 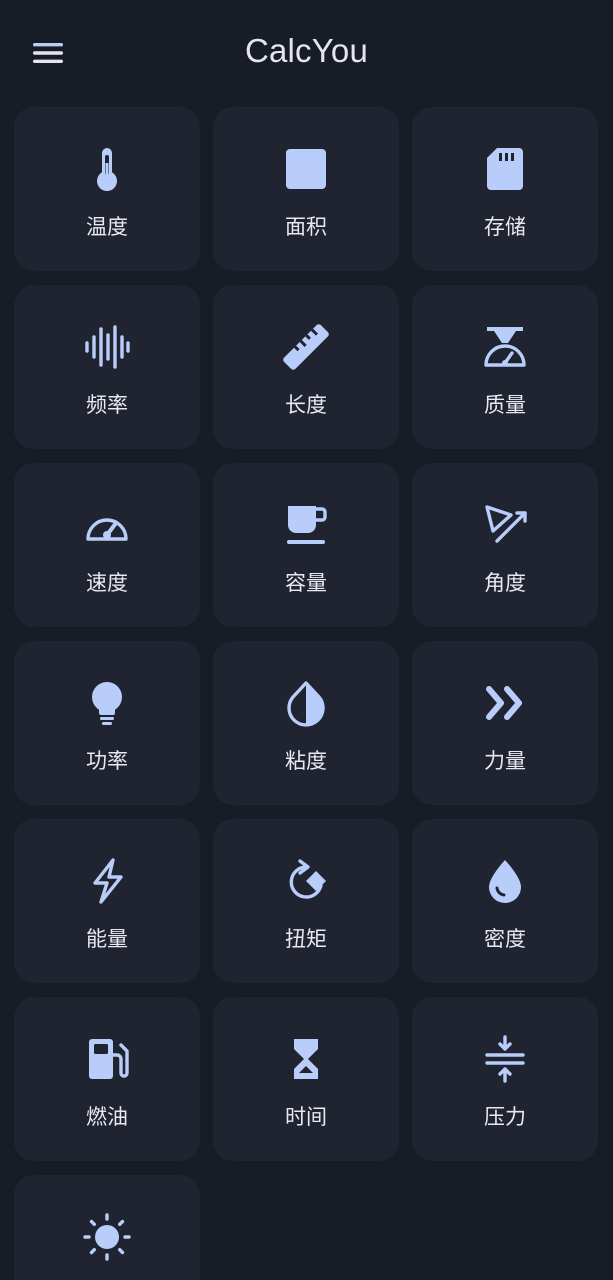 I want to click on rotate-right-icon, so click(x=307, y=879).